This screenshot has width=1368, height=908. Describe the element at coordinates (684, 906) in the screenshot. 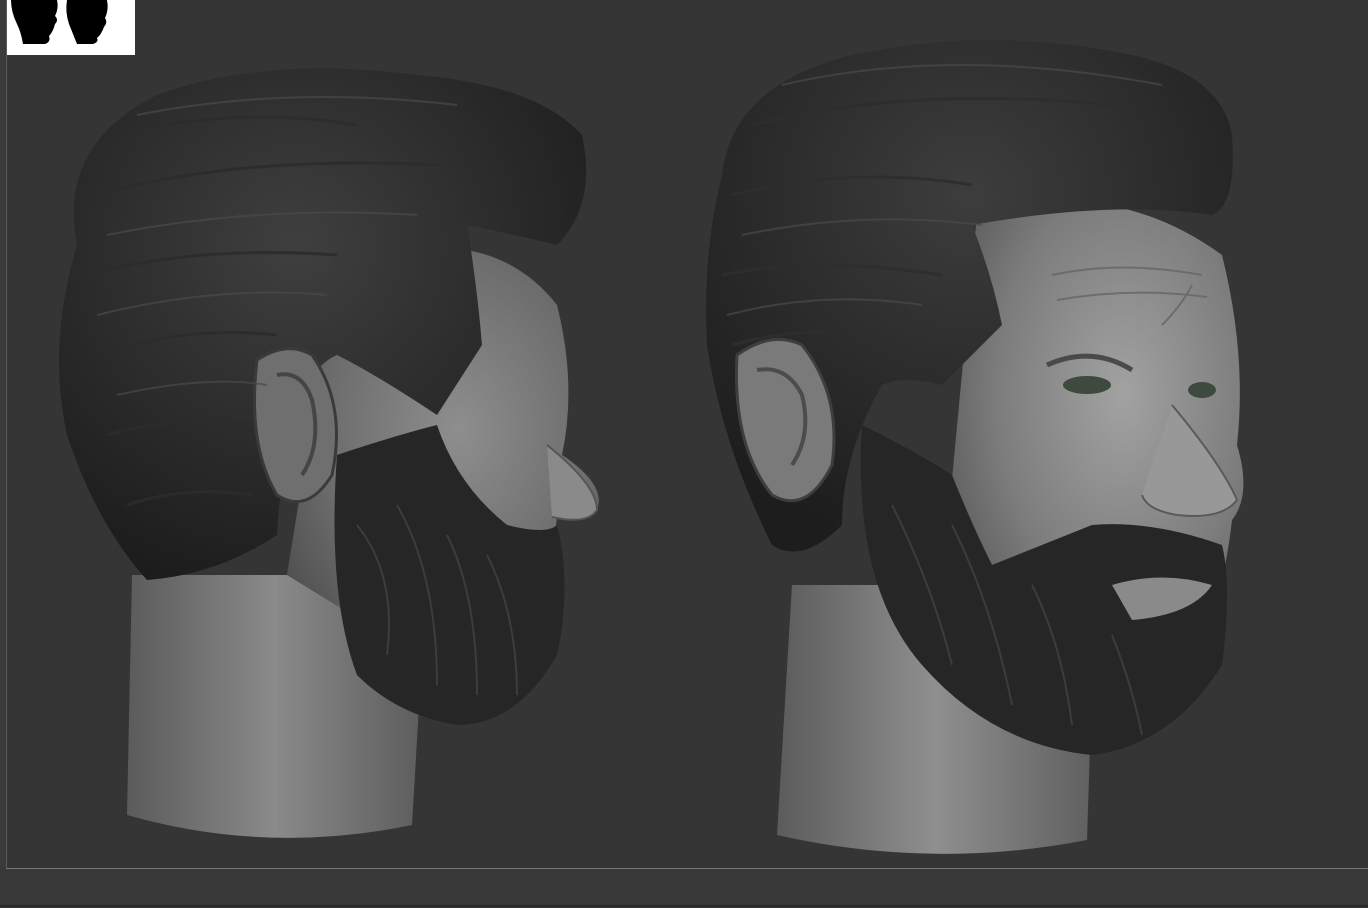

I see `bottom-divider` at that location.